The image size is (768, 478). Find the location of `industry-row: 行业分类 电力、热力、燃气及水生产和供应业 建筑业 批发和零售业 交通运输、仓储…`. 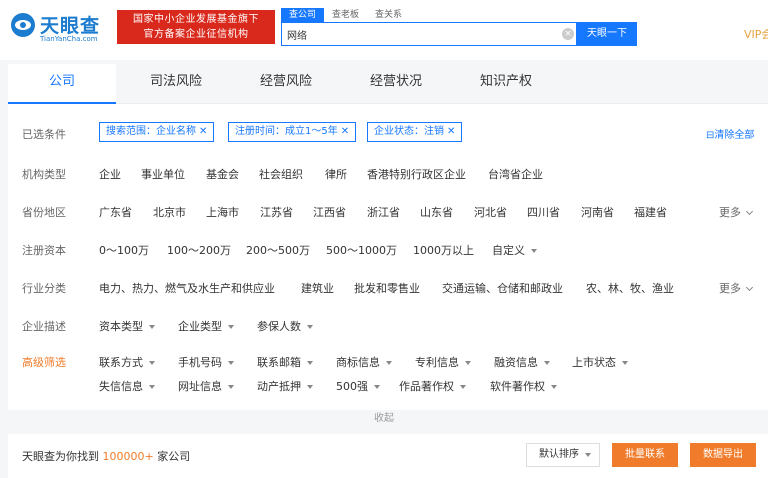

industry-row: 行业分类 电力、热力、燃气及水生产和供应业 建筑业 批发和零售业 交通运输、仓储… is located at coordinates (388, 287).